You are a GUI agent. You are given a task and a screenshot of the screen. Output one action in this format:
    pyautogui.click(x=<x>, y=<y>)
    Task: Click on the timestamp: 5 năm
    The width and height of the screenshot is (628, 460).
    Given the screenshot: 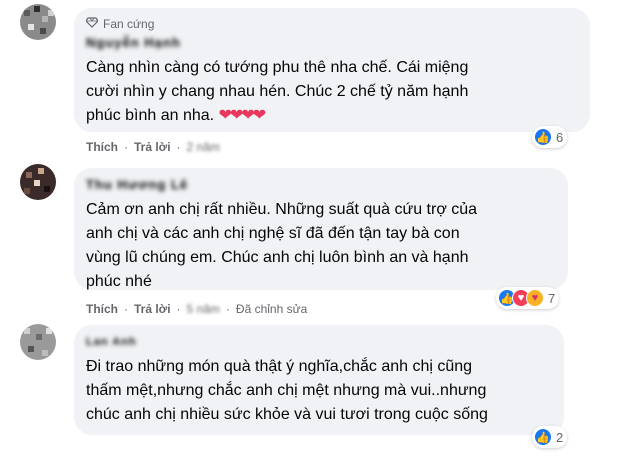 What is the action you would take?
    pyautogui.click(x=203, y=309)
    